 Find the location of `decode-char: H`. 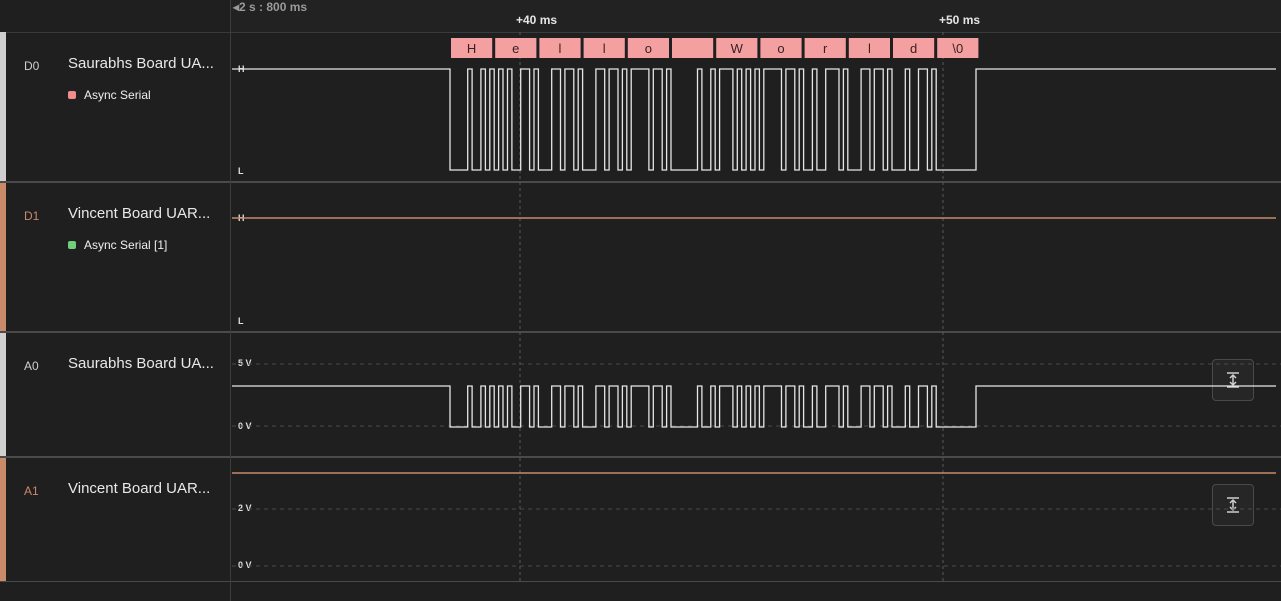

decode-char: H is located at coordinates (471, 48).